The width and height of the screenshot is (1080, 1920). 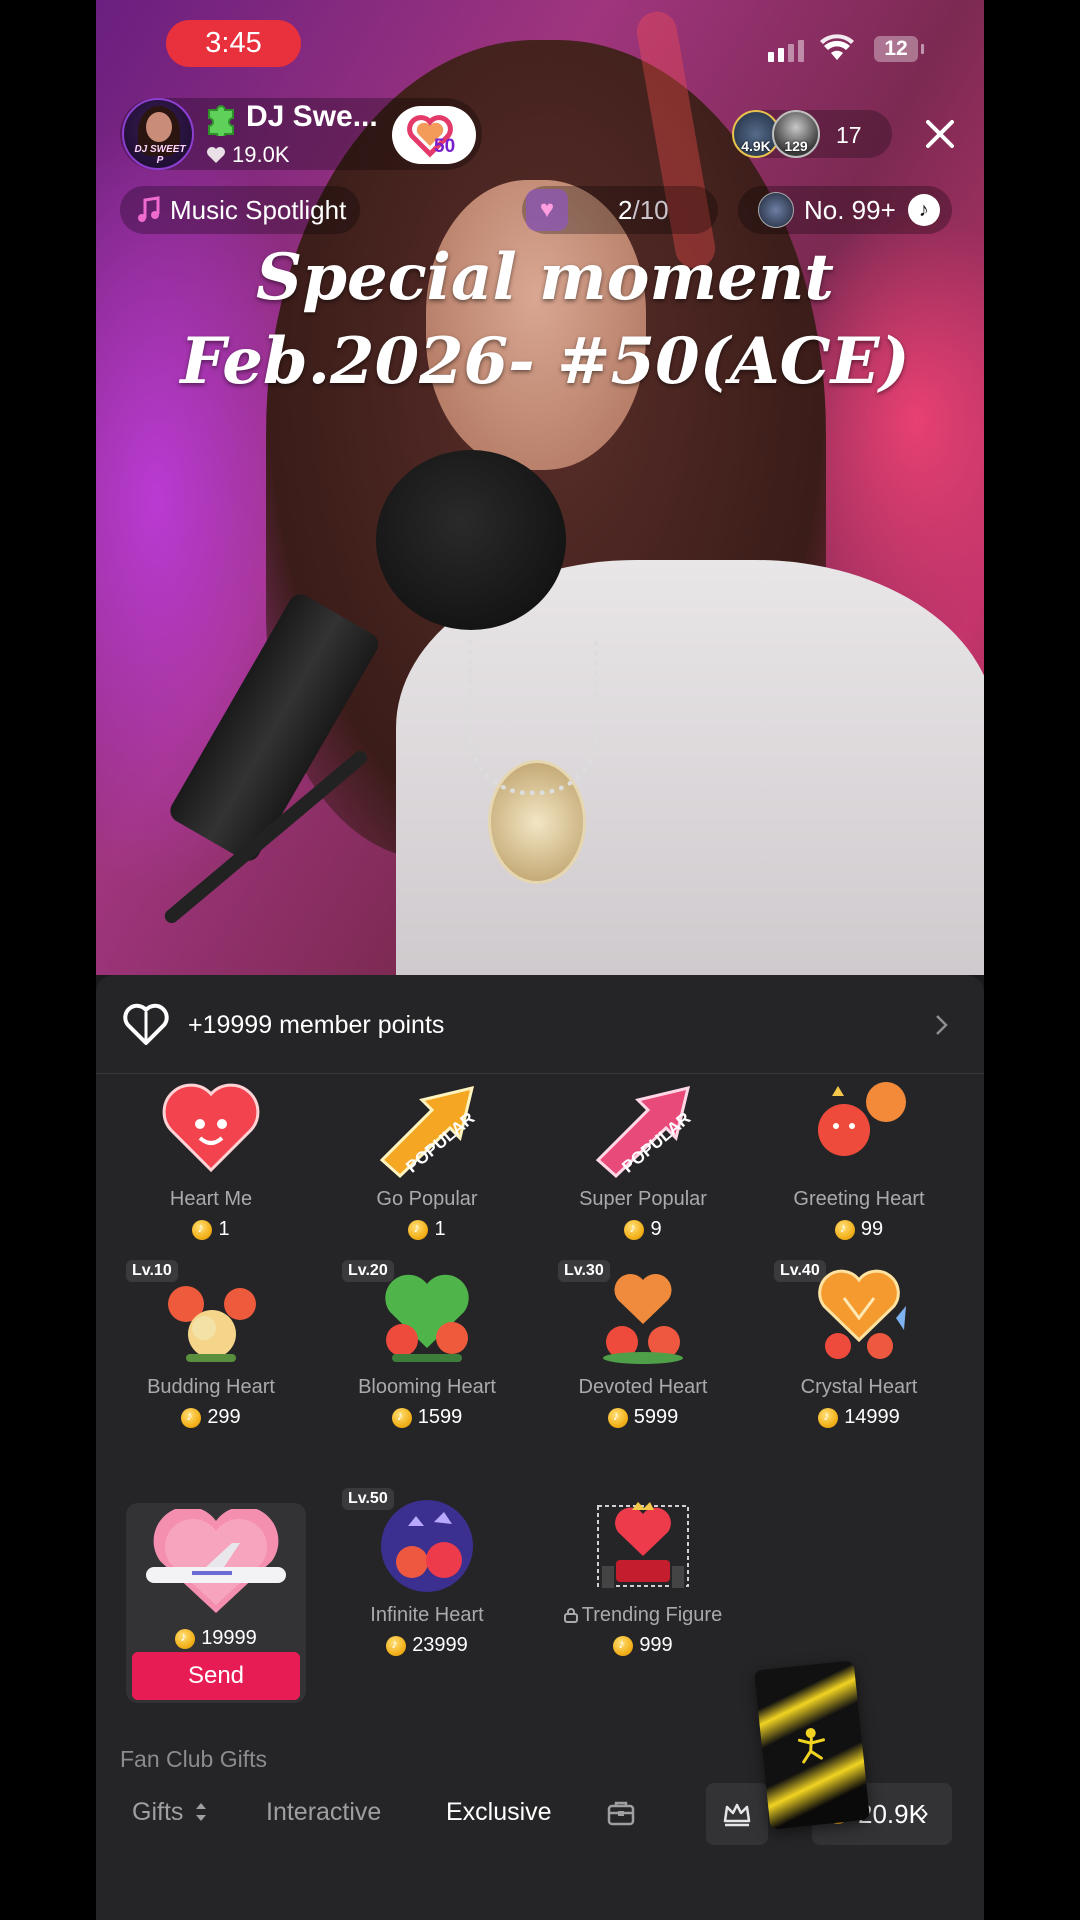 I want to click on gift-price-value: 14999, so click(x=872, y=1417).